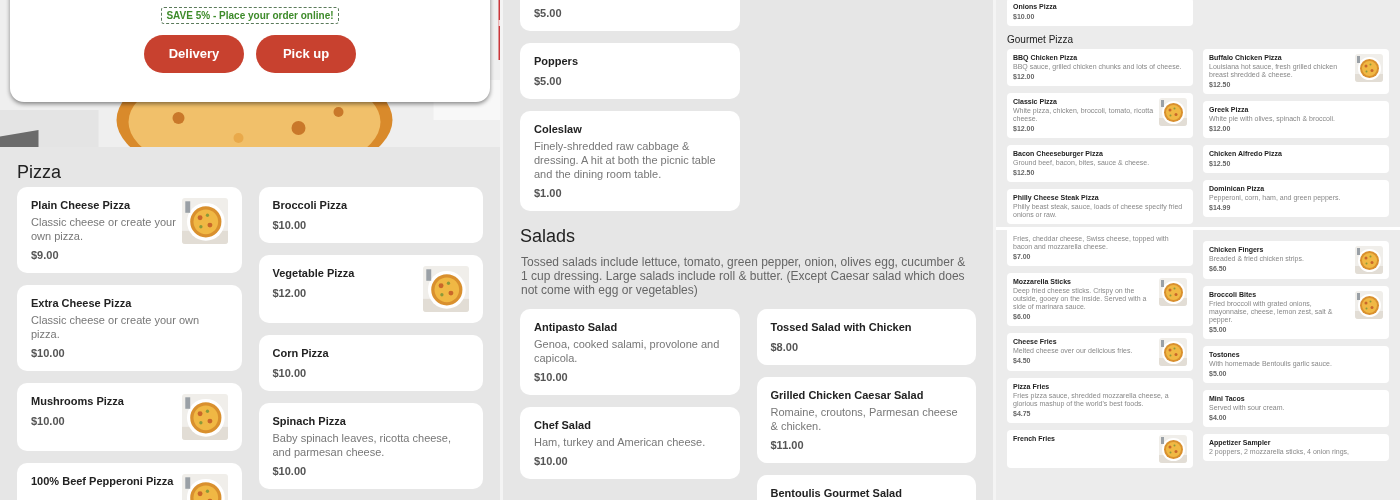 The image size is (1400, 500). What do you see at coordinates (787, 445) in the screenshot?
I see `item-price: $11.00` at bounding box center [787, 445].